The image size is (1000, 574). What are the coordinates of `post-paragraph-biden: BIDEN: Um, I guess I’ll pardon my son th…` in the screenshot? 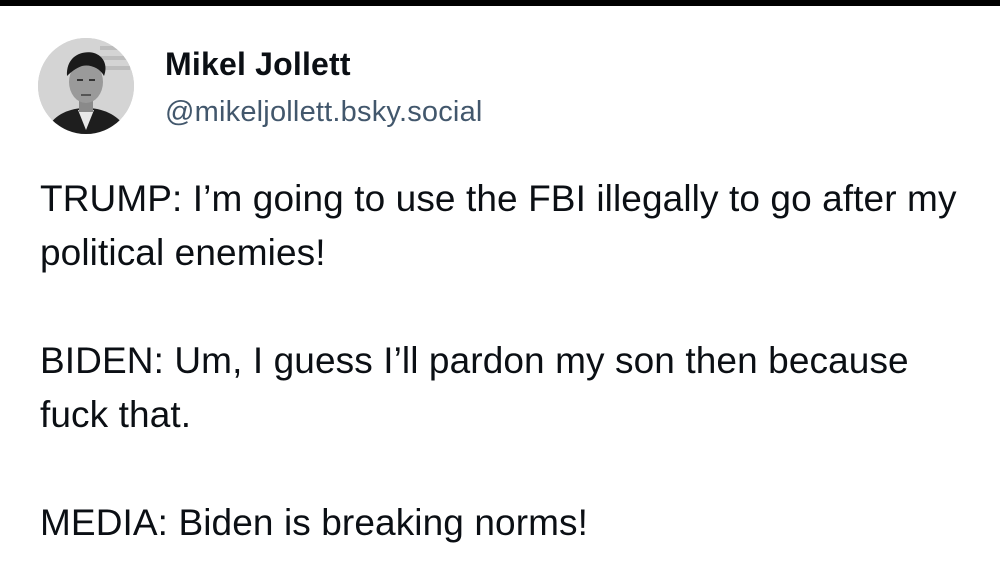 It's located at (474, 387).